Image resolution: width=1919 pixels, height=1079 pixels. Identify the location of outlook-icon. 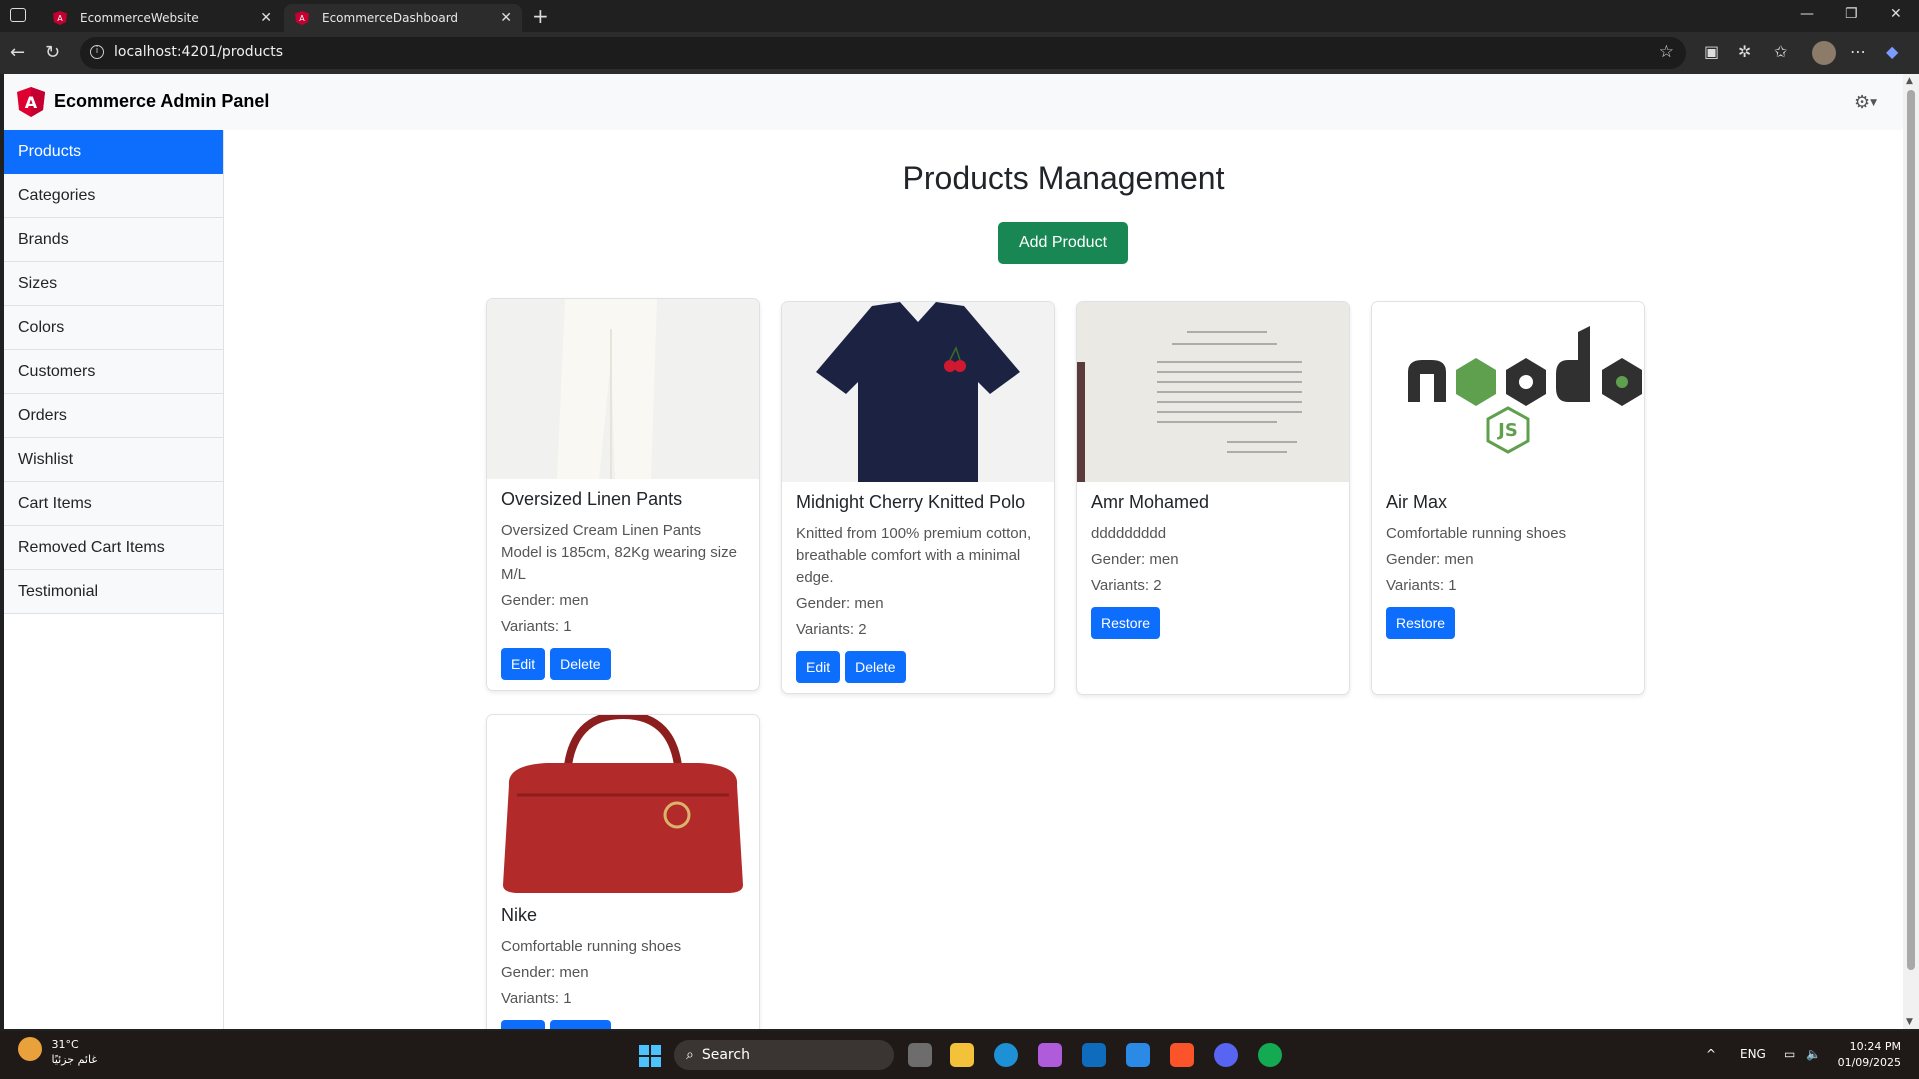
(1094, 1055).